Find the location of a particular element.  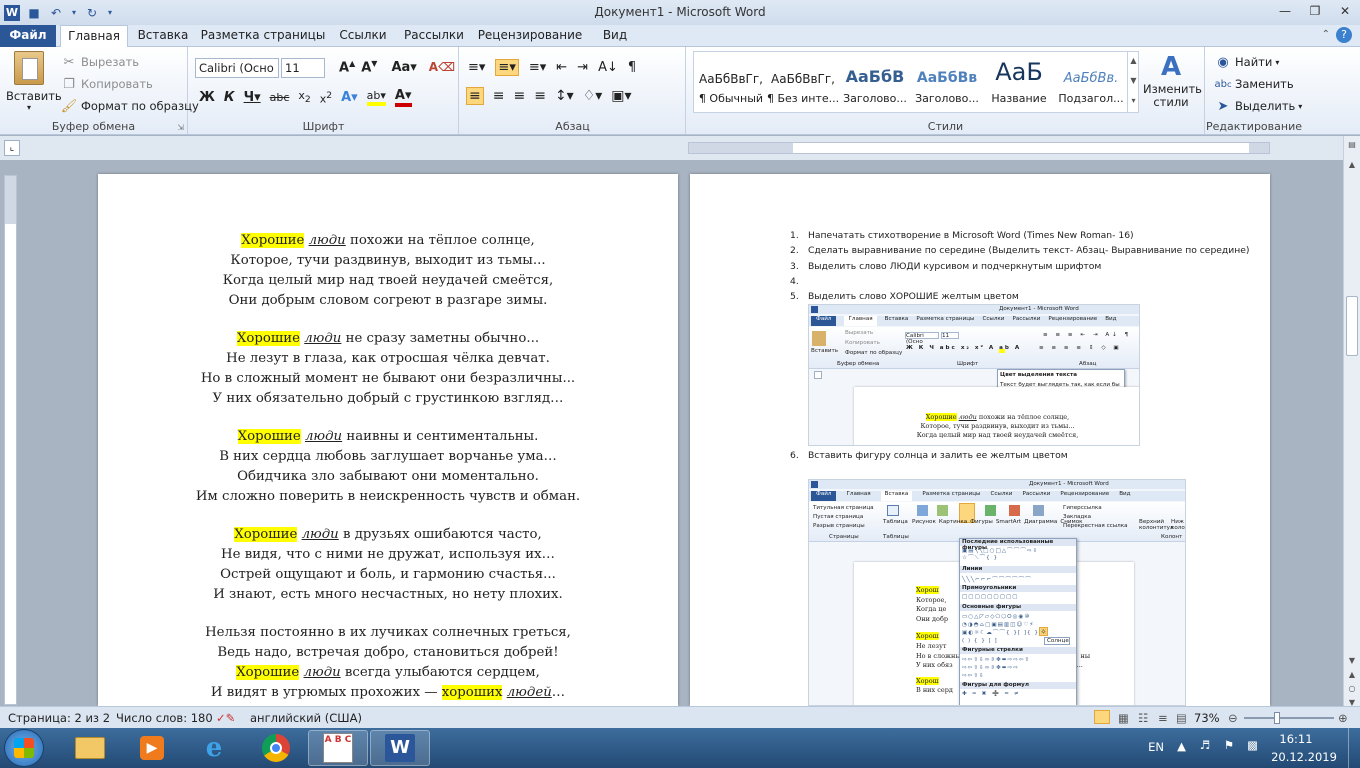

strikethrough-icon: abc is located at coordinates (280, 97).